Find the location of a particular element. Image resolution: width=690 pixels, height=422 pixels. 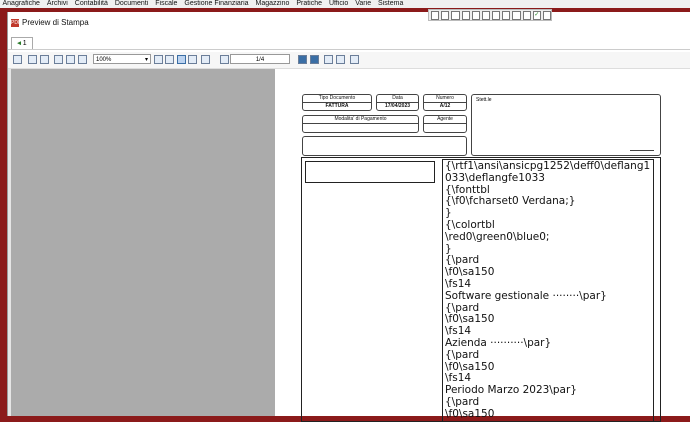

tipo-documento-label: Tipo Documento is located at coordinates (337, 99).